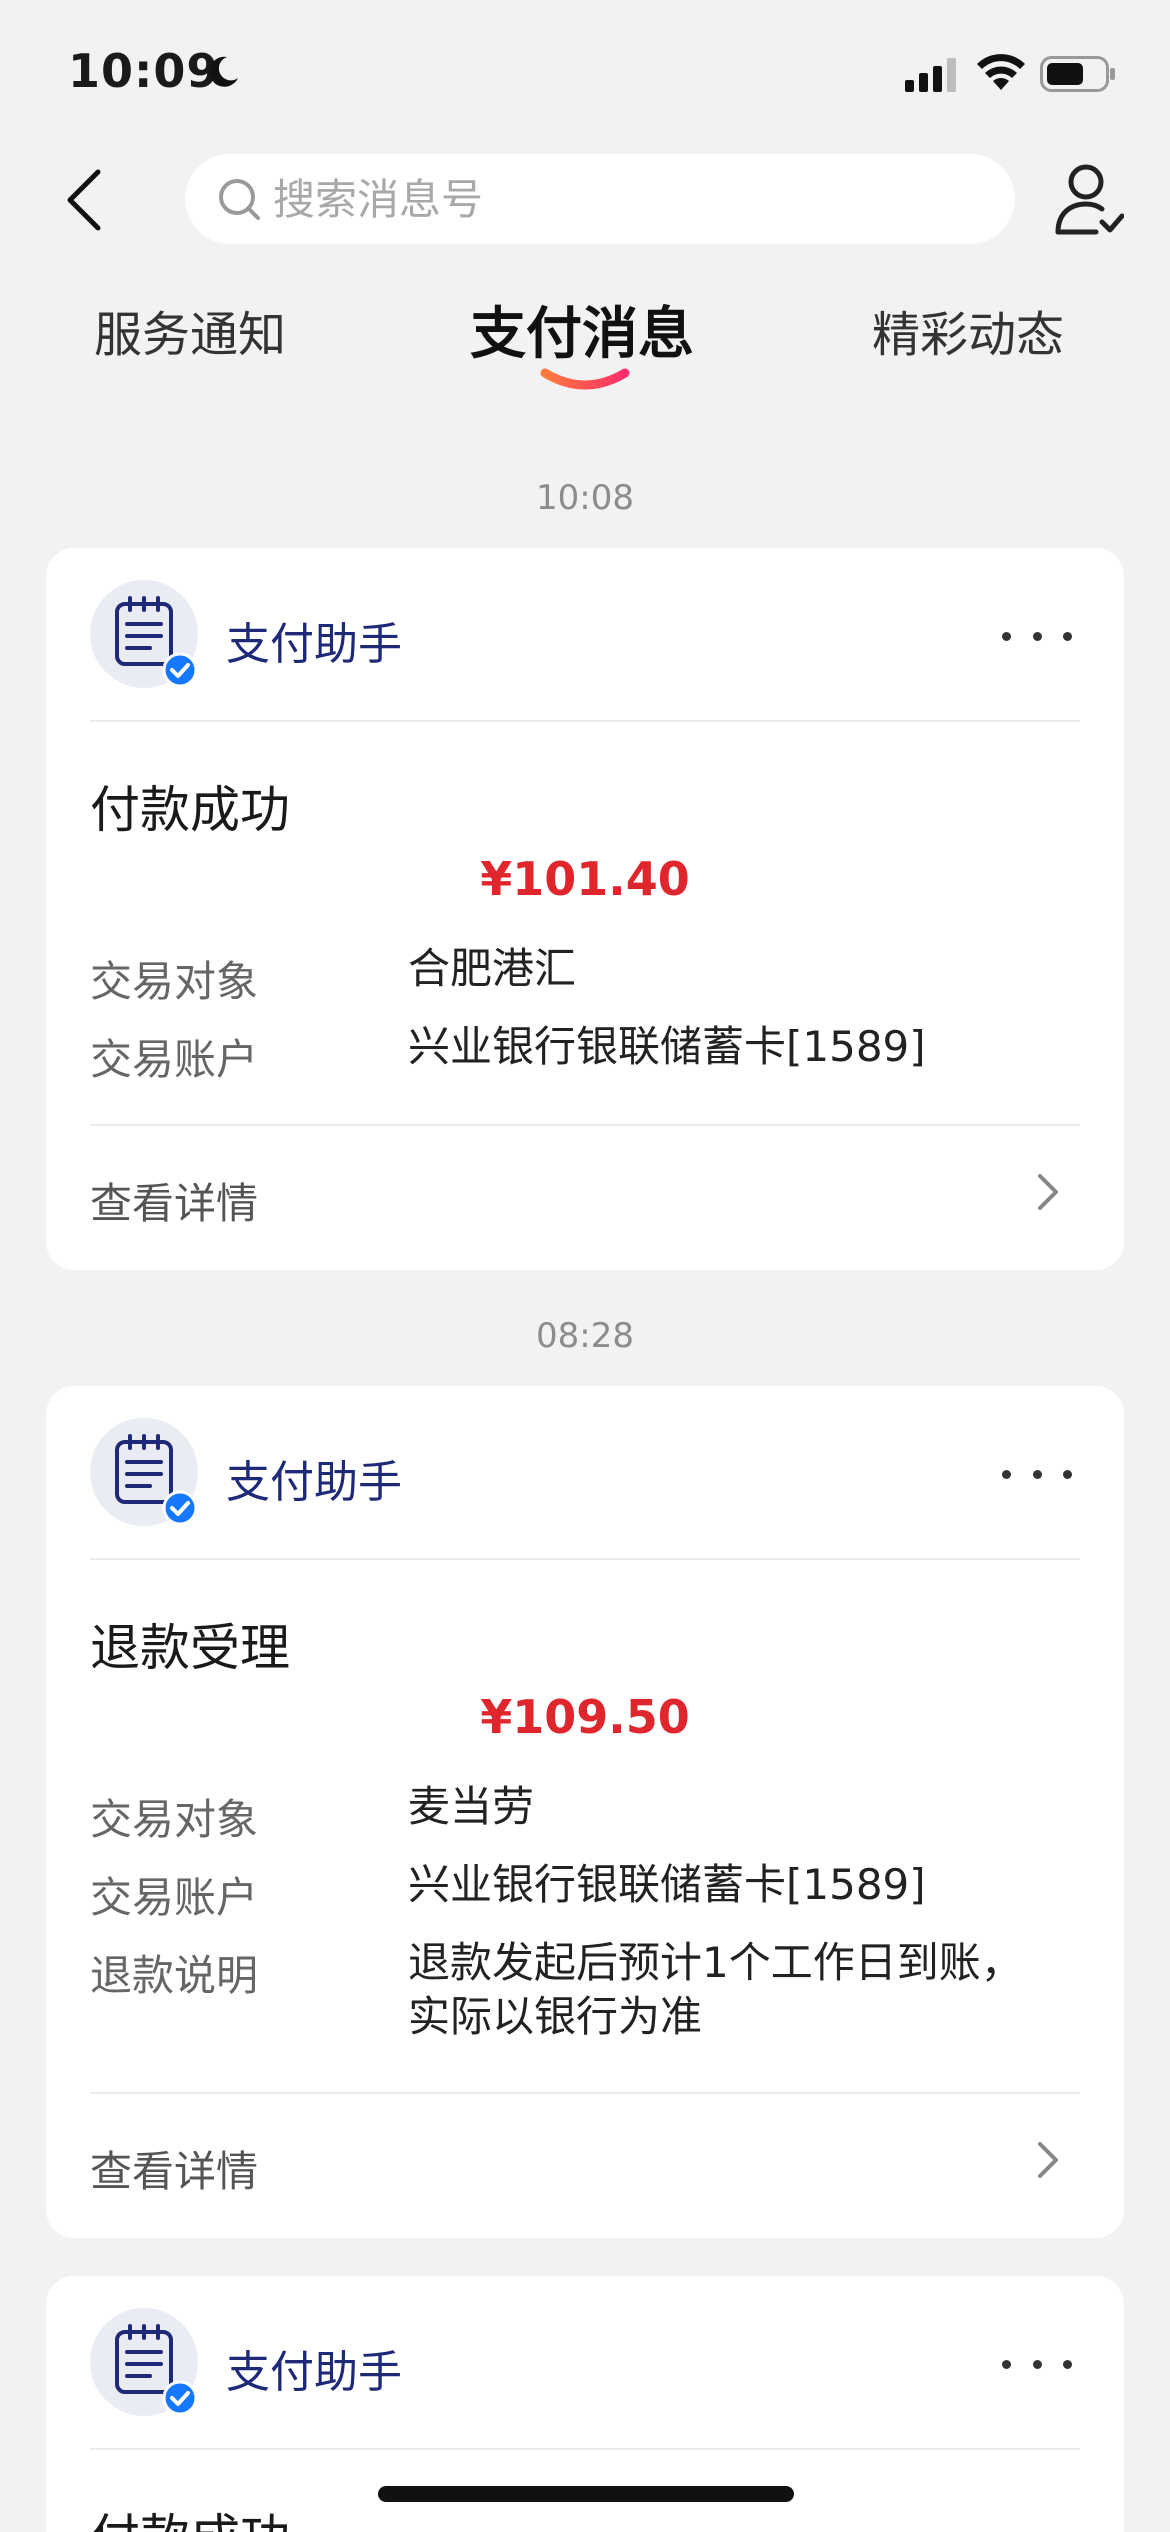 This screenshot has width=1170, height=2532. What do you see at coordinates (573, 199) in the screenshot?
I see `search-input` at bounding box center [573, 199].